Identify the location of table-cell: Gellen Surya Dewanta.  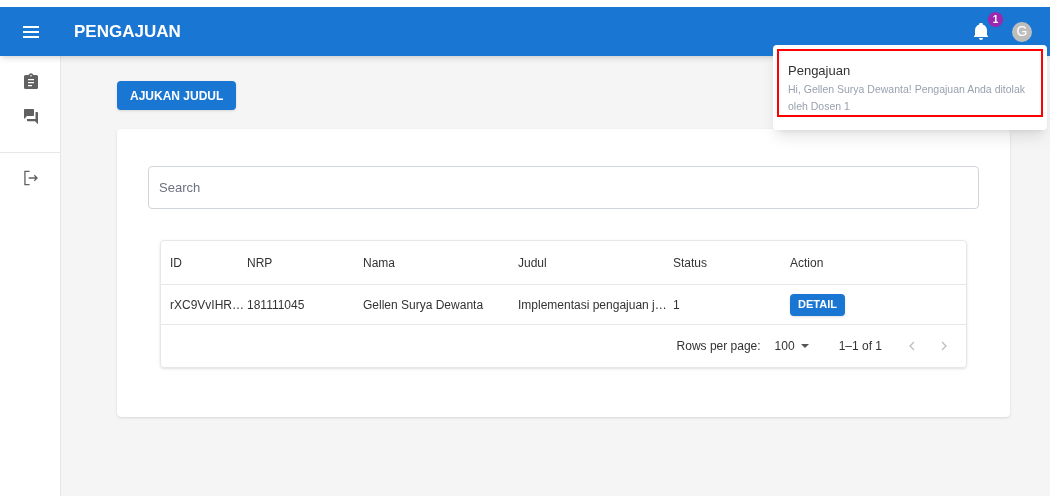
(423, 304).